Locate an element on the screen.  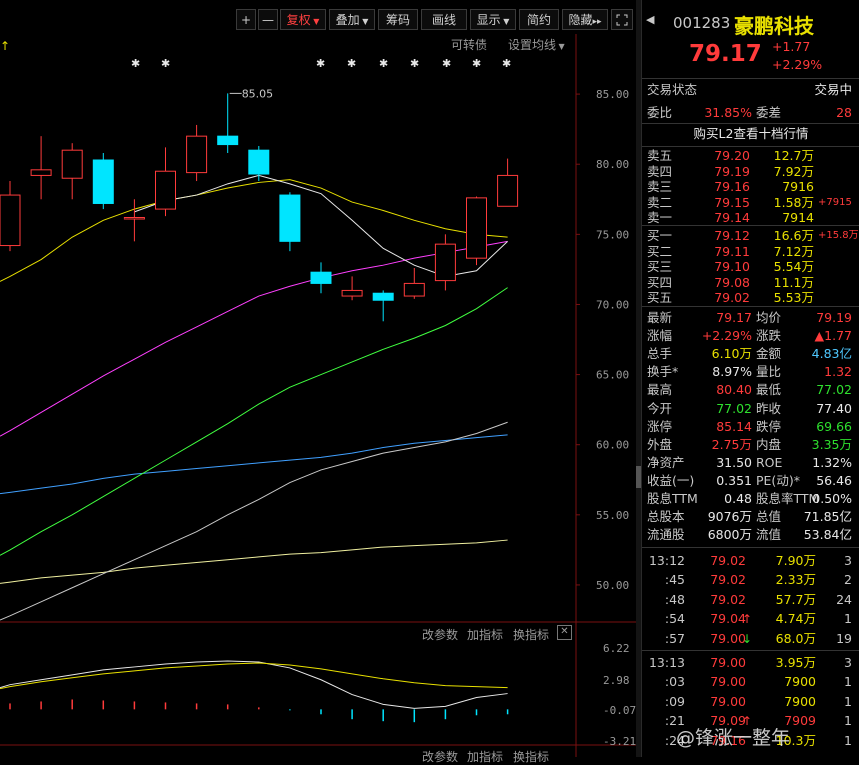
tick-row: :45 79.02 2.33万 2 is located at coordinates (750, 580).